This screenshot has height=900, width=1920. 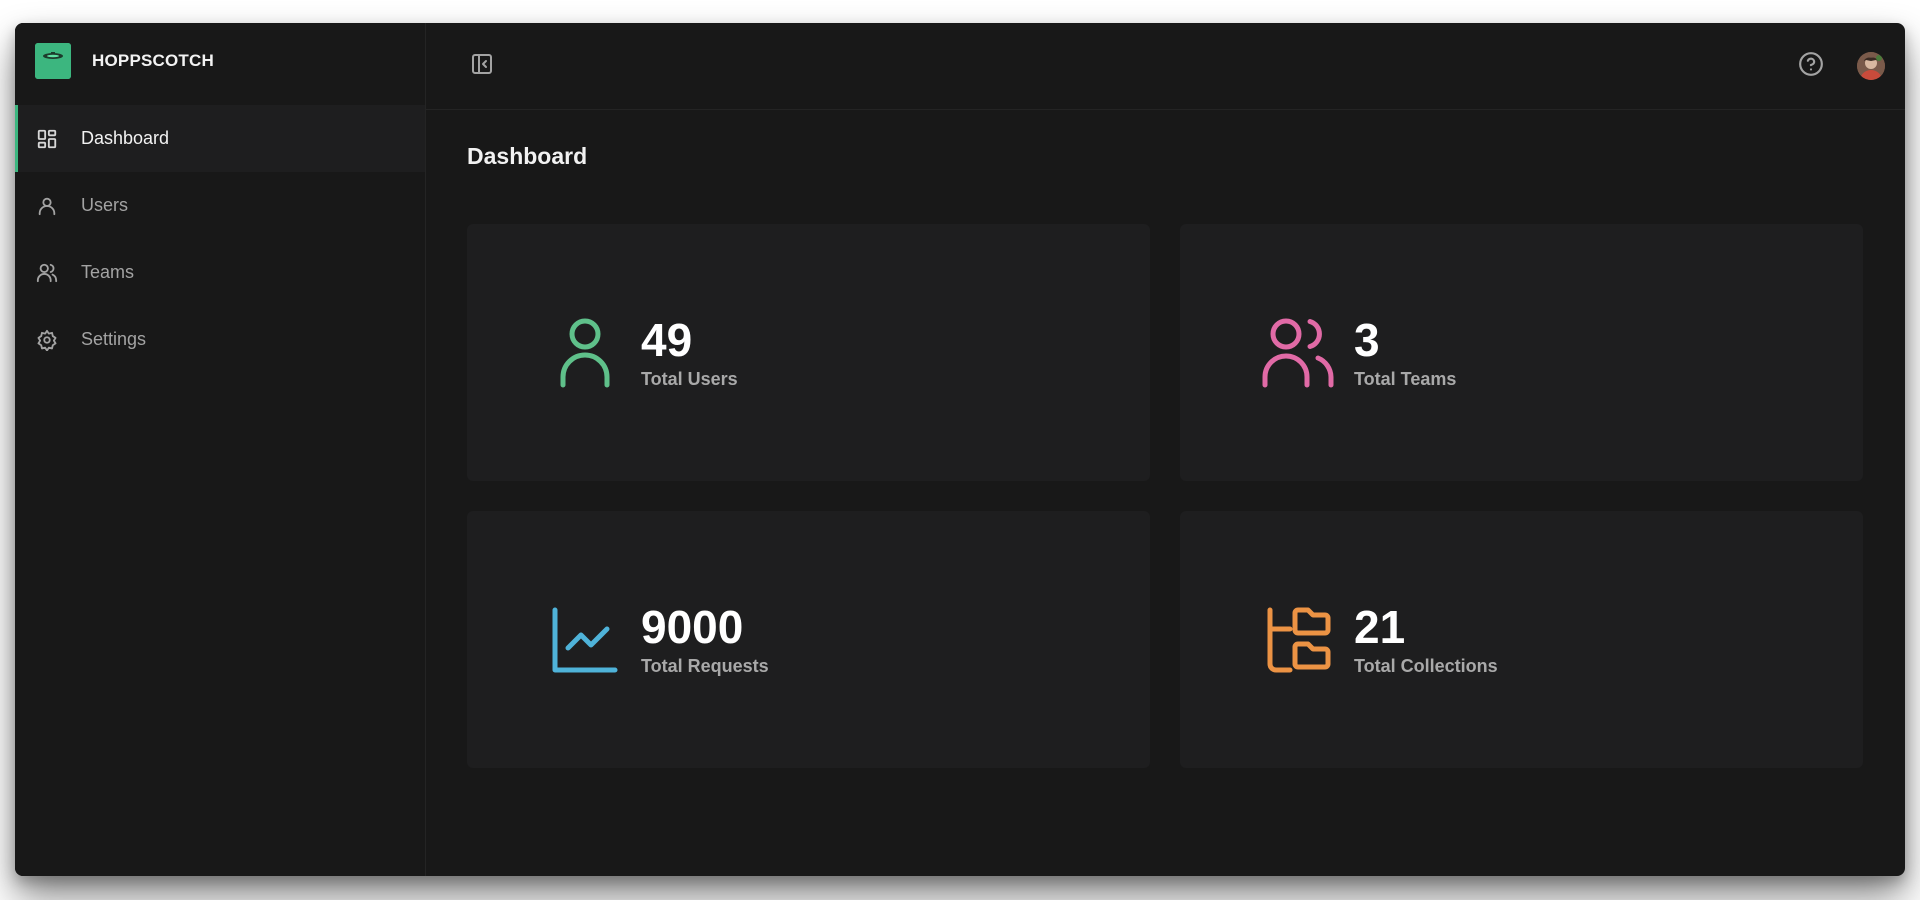 What do you see at coordinates (585, 640) in the screenshot?
I see `line-chart-icon` at bounding box center [585, 640].